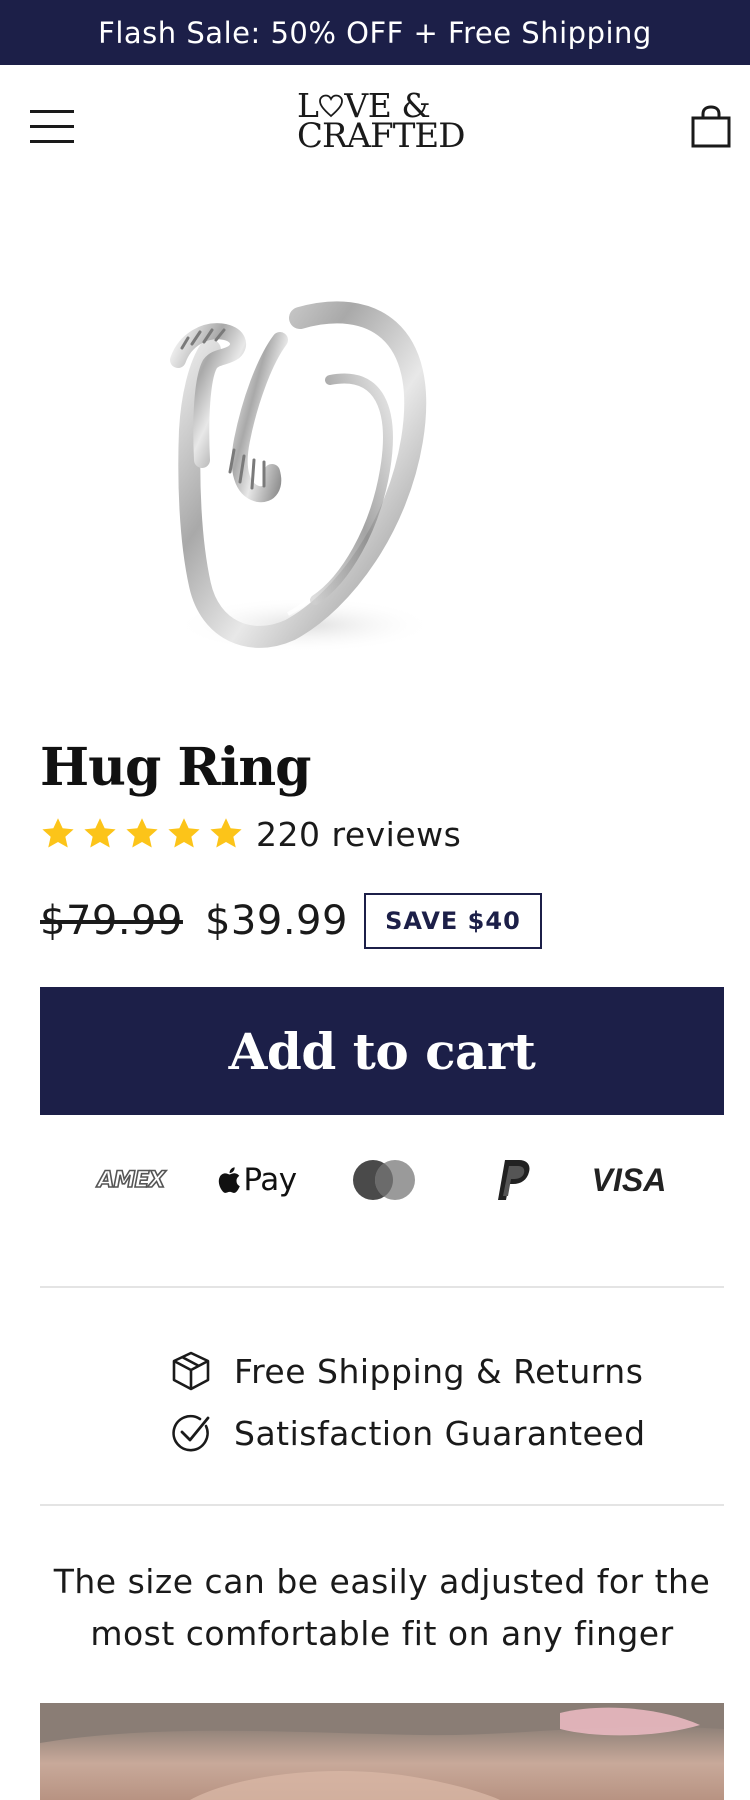 The image size is (750, 1800). I want to click on payment-icons: AMEX Pay VISA, so click(382, 1180).